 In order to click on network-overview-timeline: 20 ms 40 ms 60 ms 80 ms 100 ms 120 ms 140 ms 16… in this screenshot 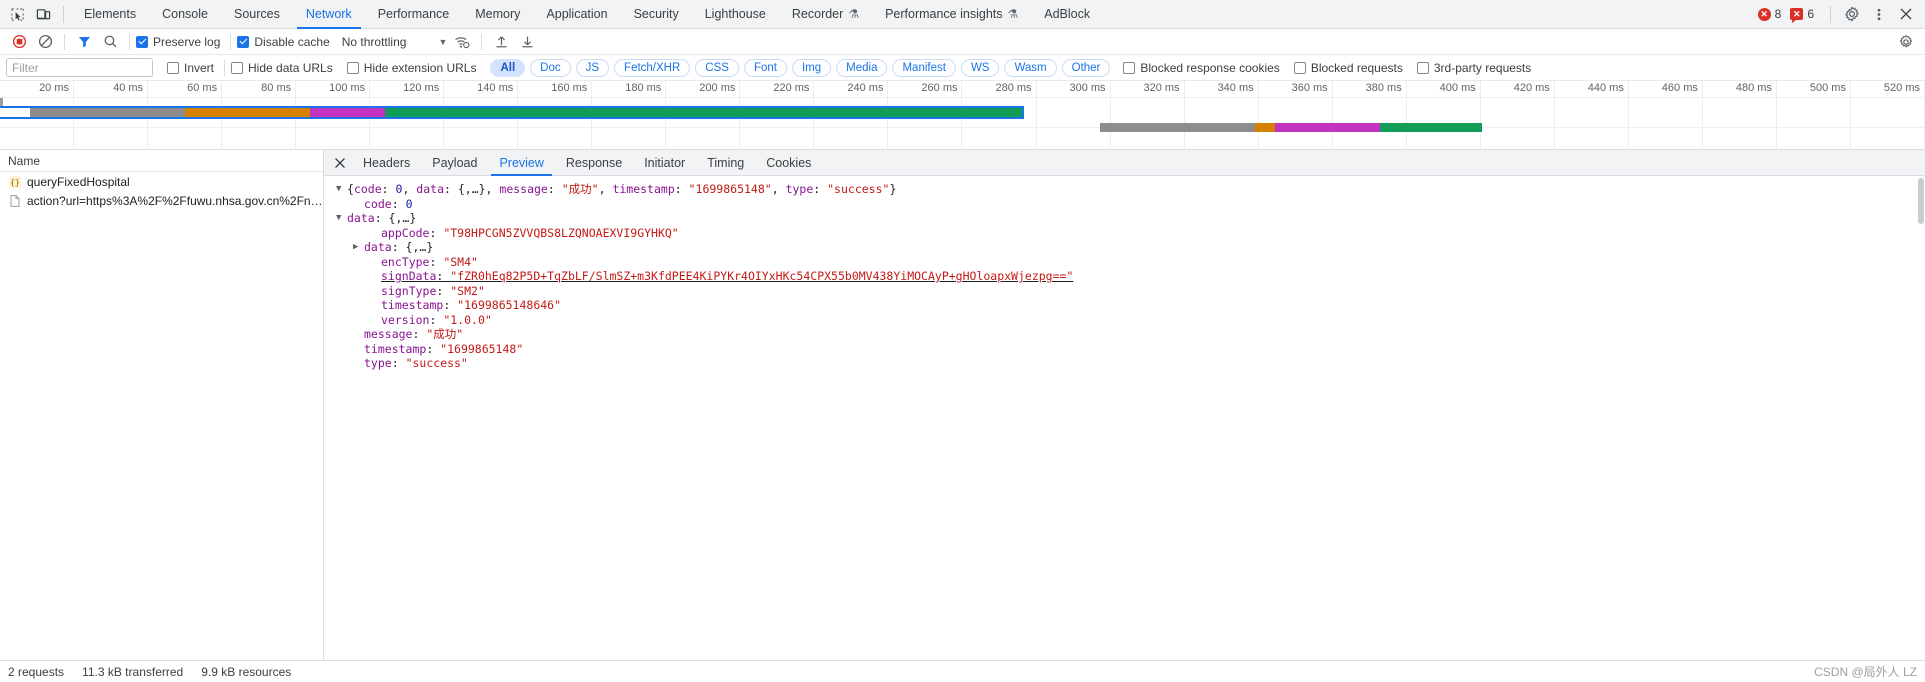, I will do `click(962, 115)`.